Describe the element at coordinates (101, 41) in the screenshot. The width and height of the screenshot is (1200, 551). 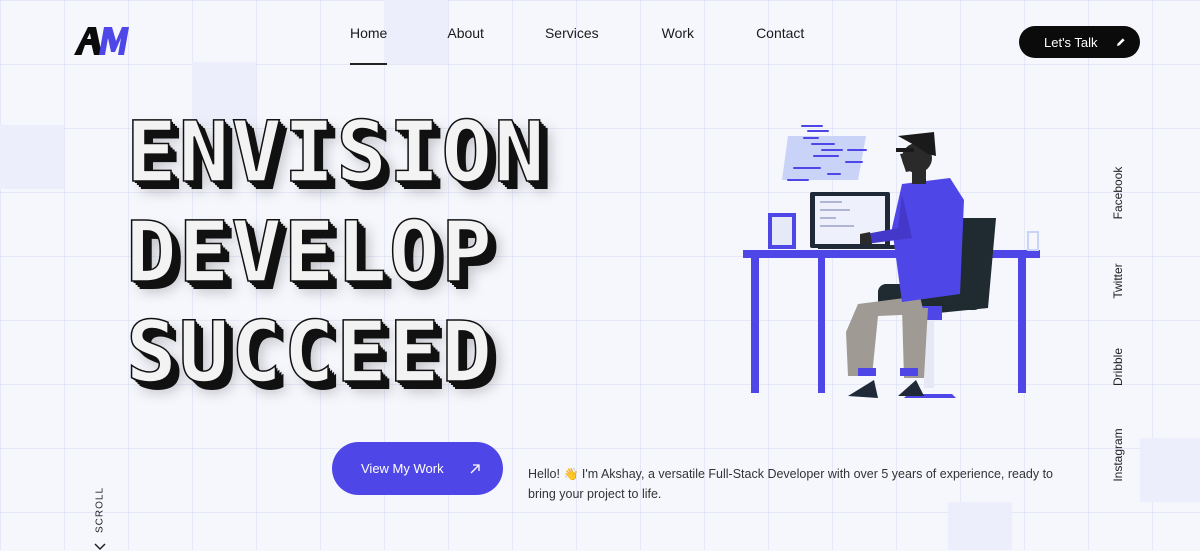
I see `am-logo-icon` at that location.